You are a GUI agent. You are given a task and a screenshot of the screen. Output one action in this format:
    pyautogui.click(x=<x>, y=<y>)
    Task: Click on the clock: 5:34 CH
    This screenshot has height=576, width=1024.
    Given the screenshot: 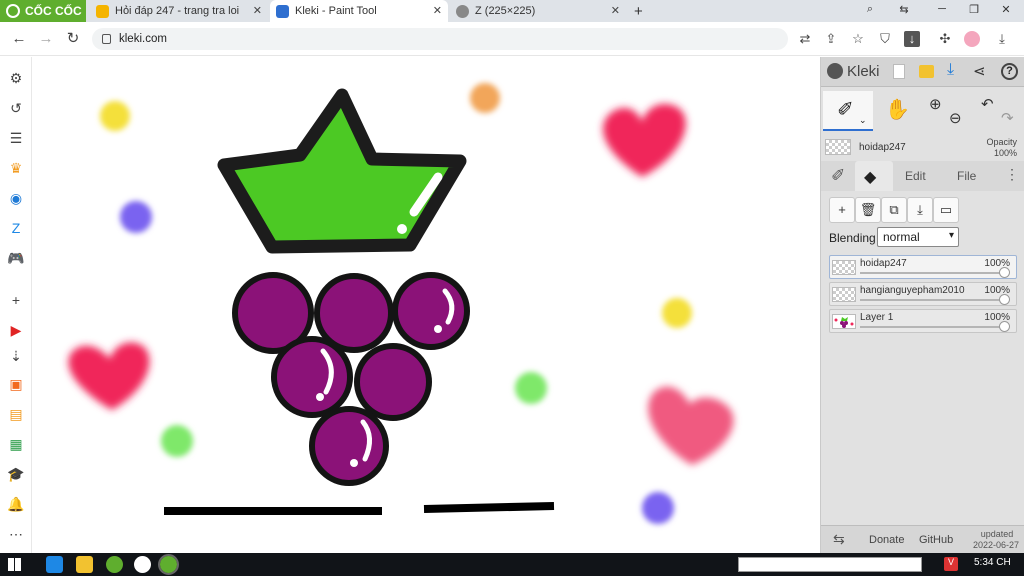 What is the action you would take?
    pyautogui.click(x=992, y=562)
    